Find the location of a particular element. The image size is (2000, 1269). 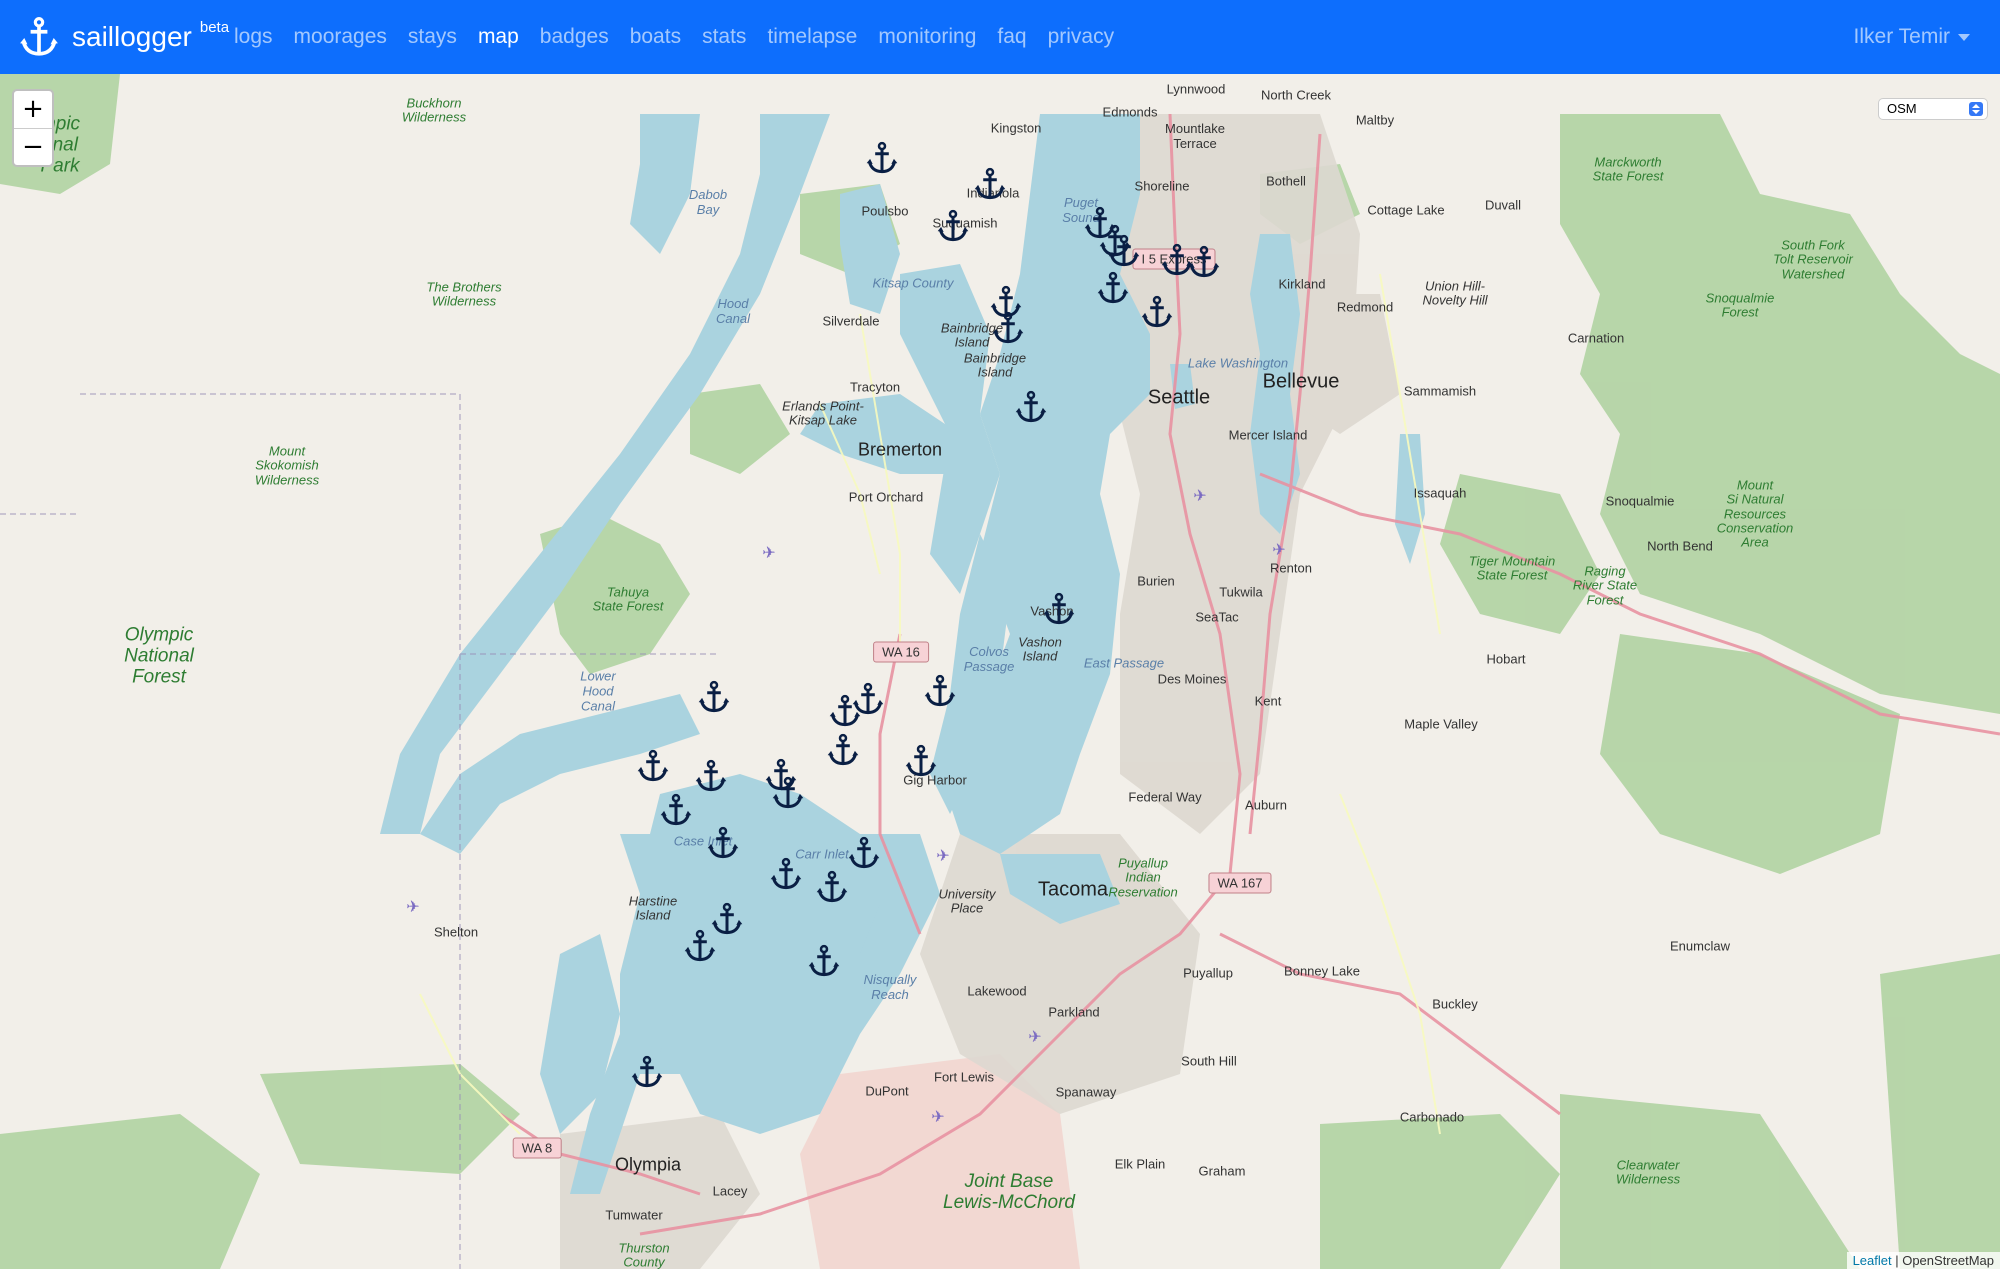

place-hobart: Hobart is located at coordinates (1506, 659).